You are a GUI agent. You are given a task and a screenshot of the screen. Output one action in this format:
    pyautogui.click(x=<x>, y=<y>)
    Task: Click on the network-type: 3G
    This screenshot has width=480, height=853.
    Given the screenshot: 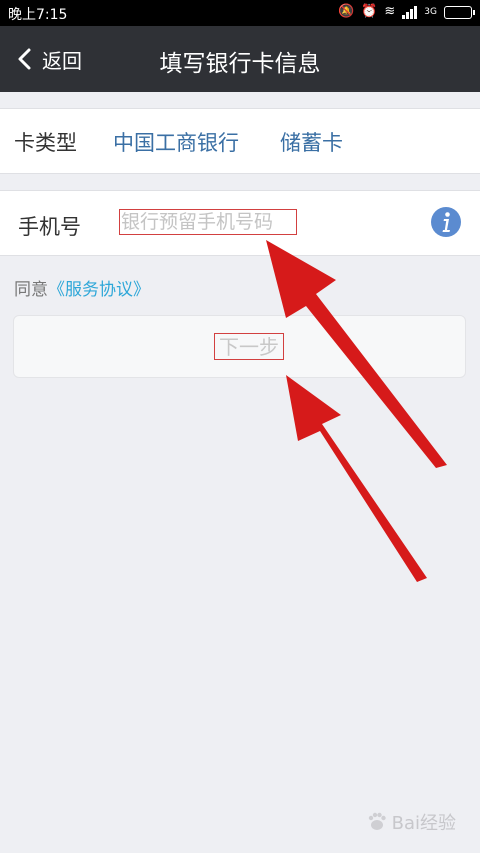 What is the action you would take?
    pyautogui.click(x=430, y=11)
    